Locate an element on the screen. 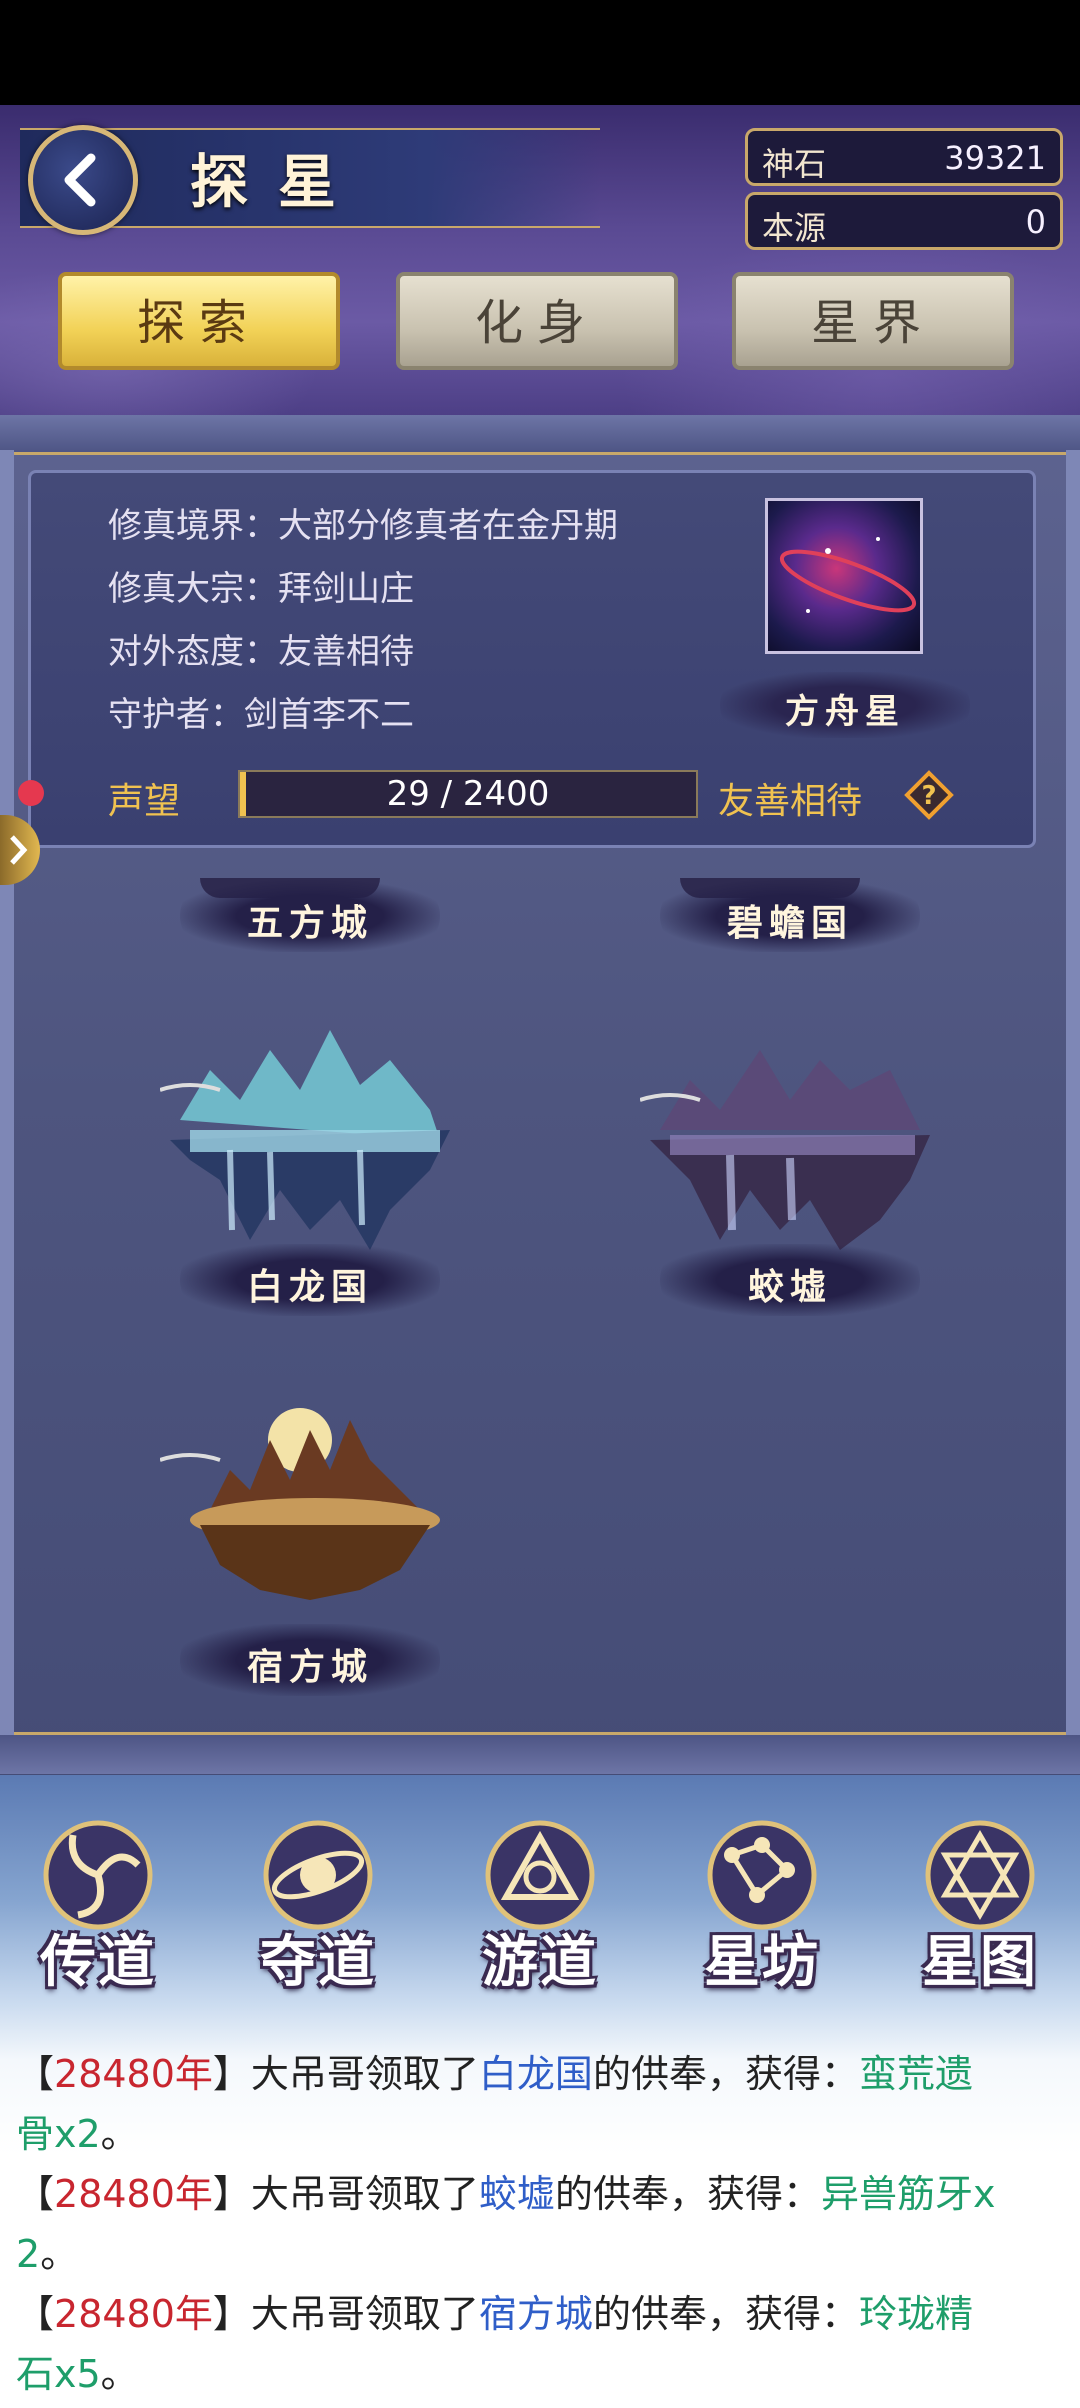 This screenshot has height=2408, width=1080. city-bailong: 白龙国 is located at coordinates (310, 1180).